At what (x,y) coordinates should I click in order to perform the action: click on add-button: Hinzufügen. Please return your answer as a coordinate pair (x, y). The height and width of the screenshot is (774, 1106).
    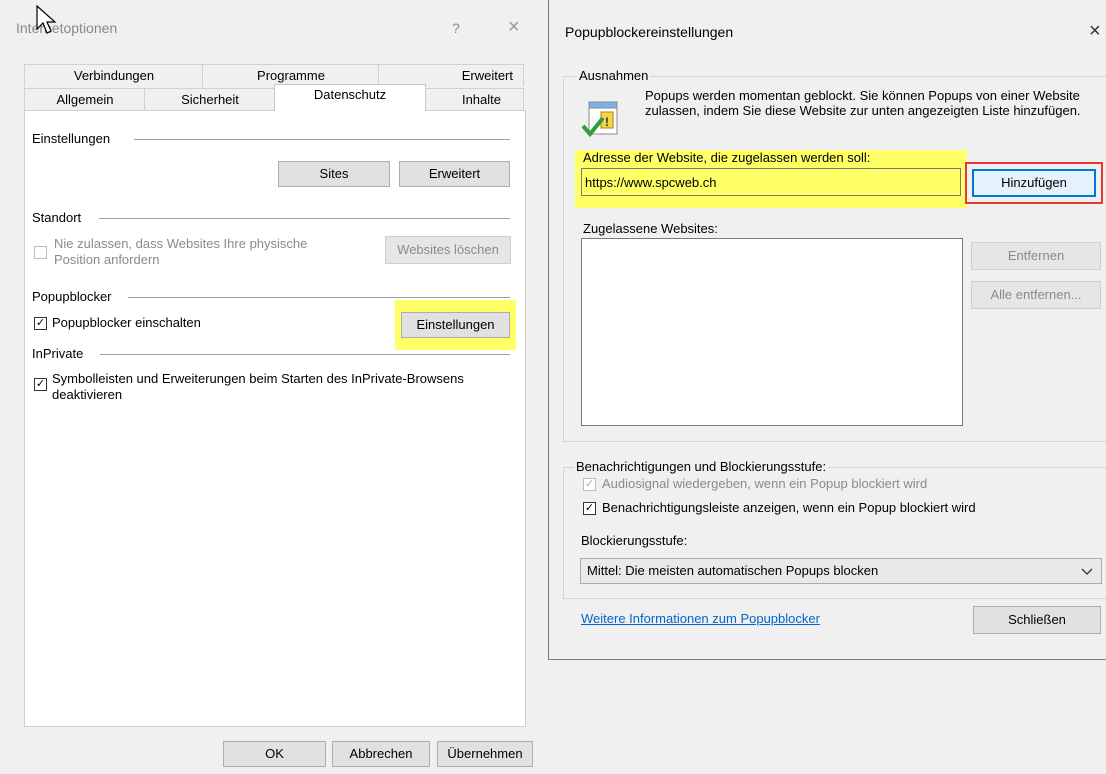
    Looking at the image, I should click on (1034, 183).